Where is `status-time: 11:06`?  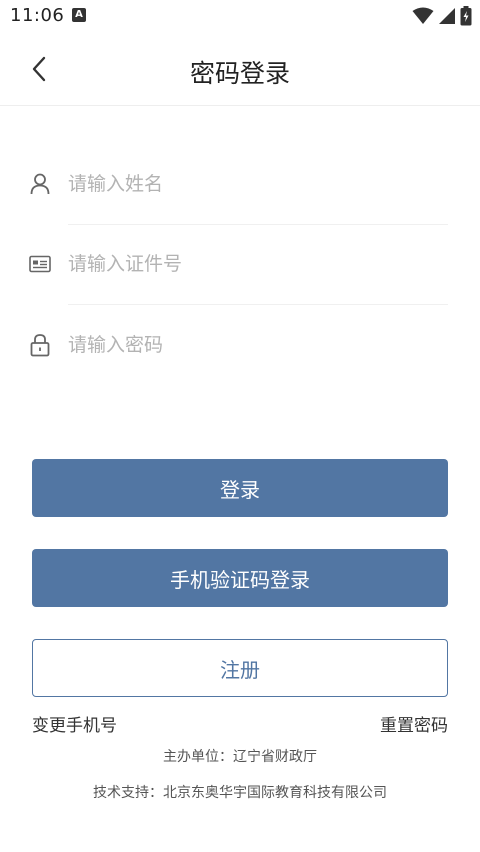 status-time: 11:06 is located at coordinates (37, 15).